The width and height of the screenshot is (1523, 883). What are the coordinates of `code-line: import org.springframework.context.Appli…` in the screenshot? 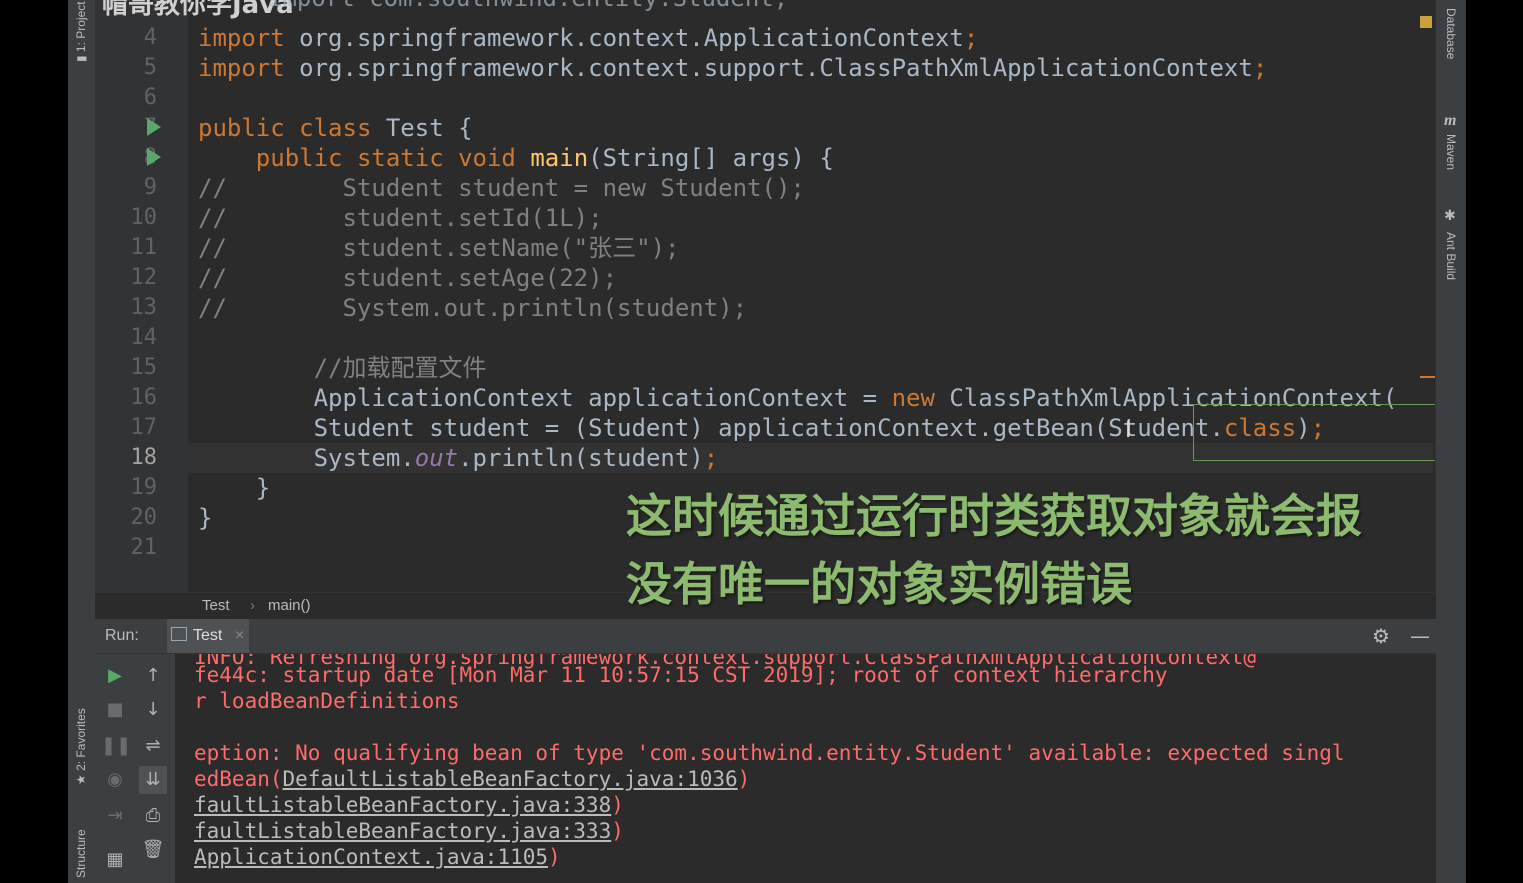 It's located at (588, 38).